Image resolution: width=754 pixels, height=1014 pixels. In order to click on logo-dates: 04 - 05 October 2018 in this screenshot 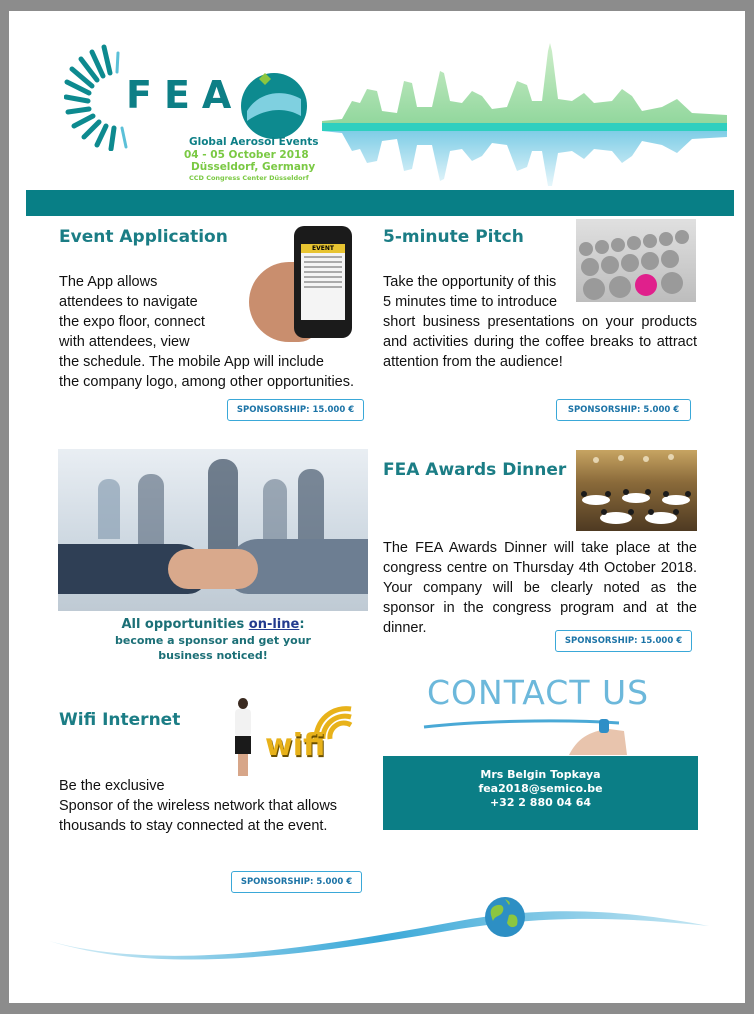, I will do `click(246, 155)`.